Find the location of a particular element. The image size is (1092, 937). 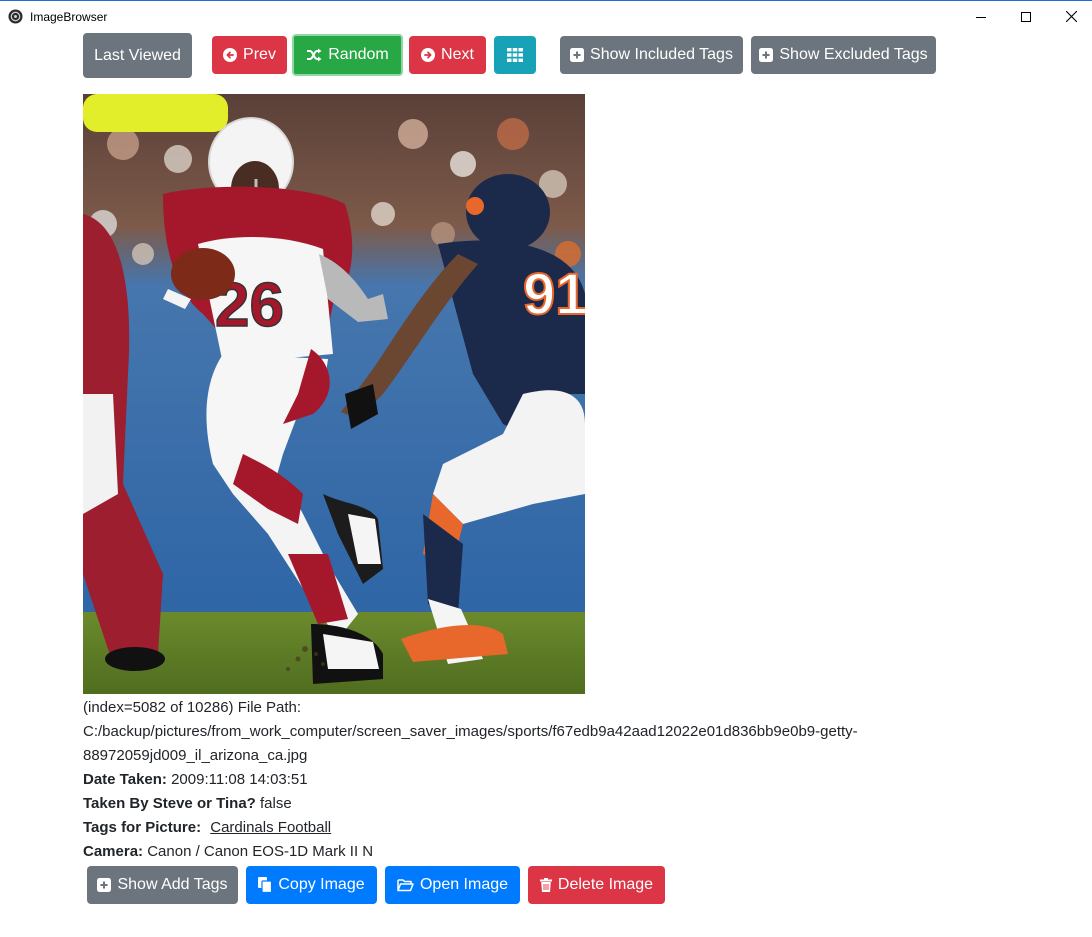

arrow-circle-left-icon is located at coordinates (230, 55).